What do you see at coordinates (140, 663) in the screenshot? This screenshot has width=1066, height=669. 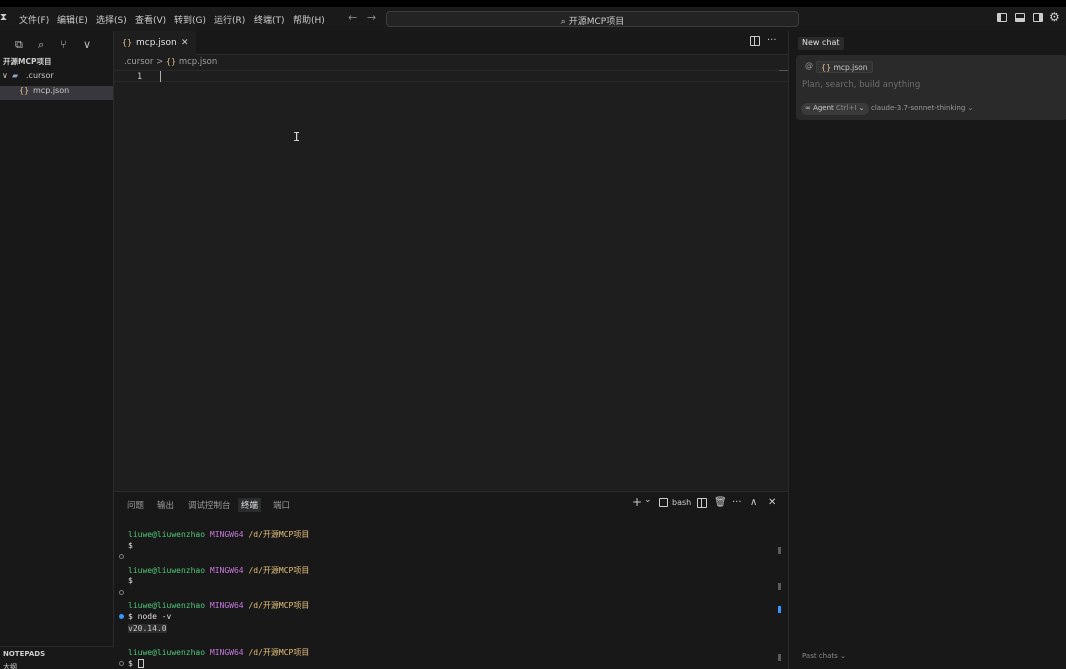 I see `terminal-cursor` at bounding box center [140, 663].